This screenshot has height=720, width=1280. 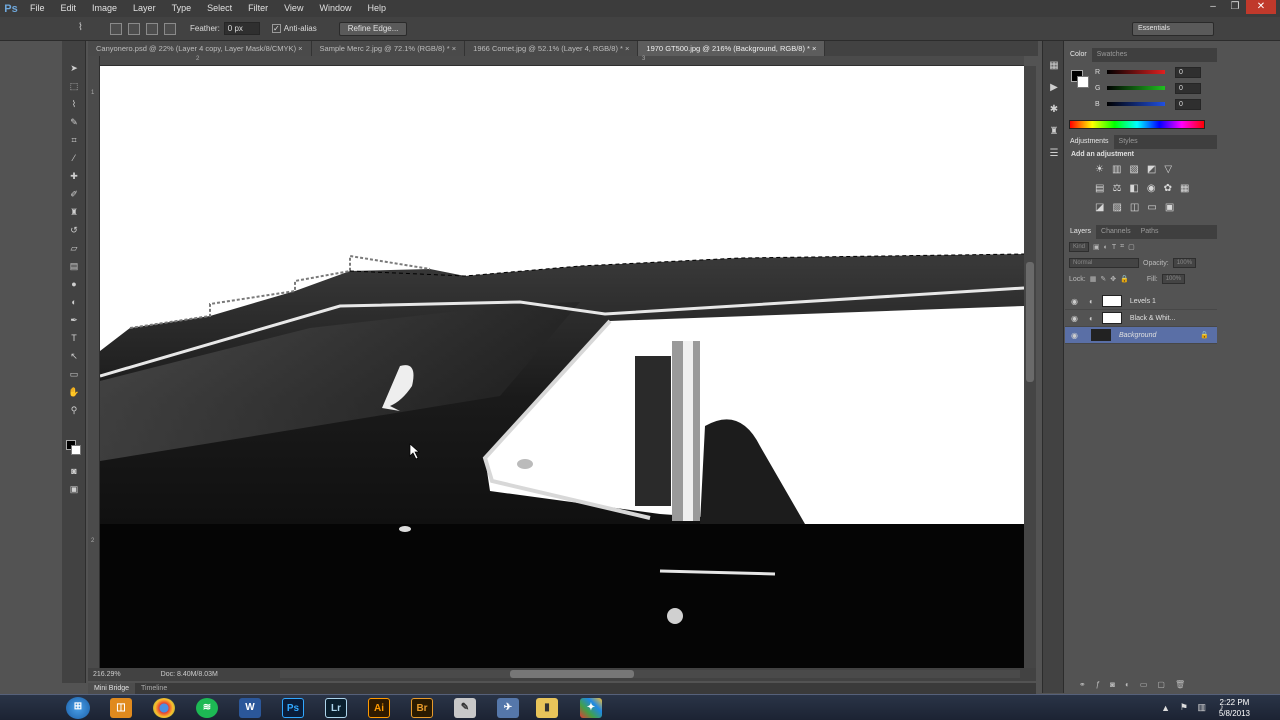 What do you see at coordinates (134, 28) in the screenshot?
I see `add-selection-icon` at bounding box center [134, 28].